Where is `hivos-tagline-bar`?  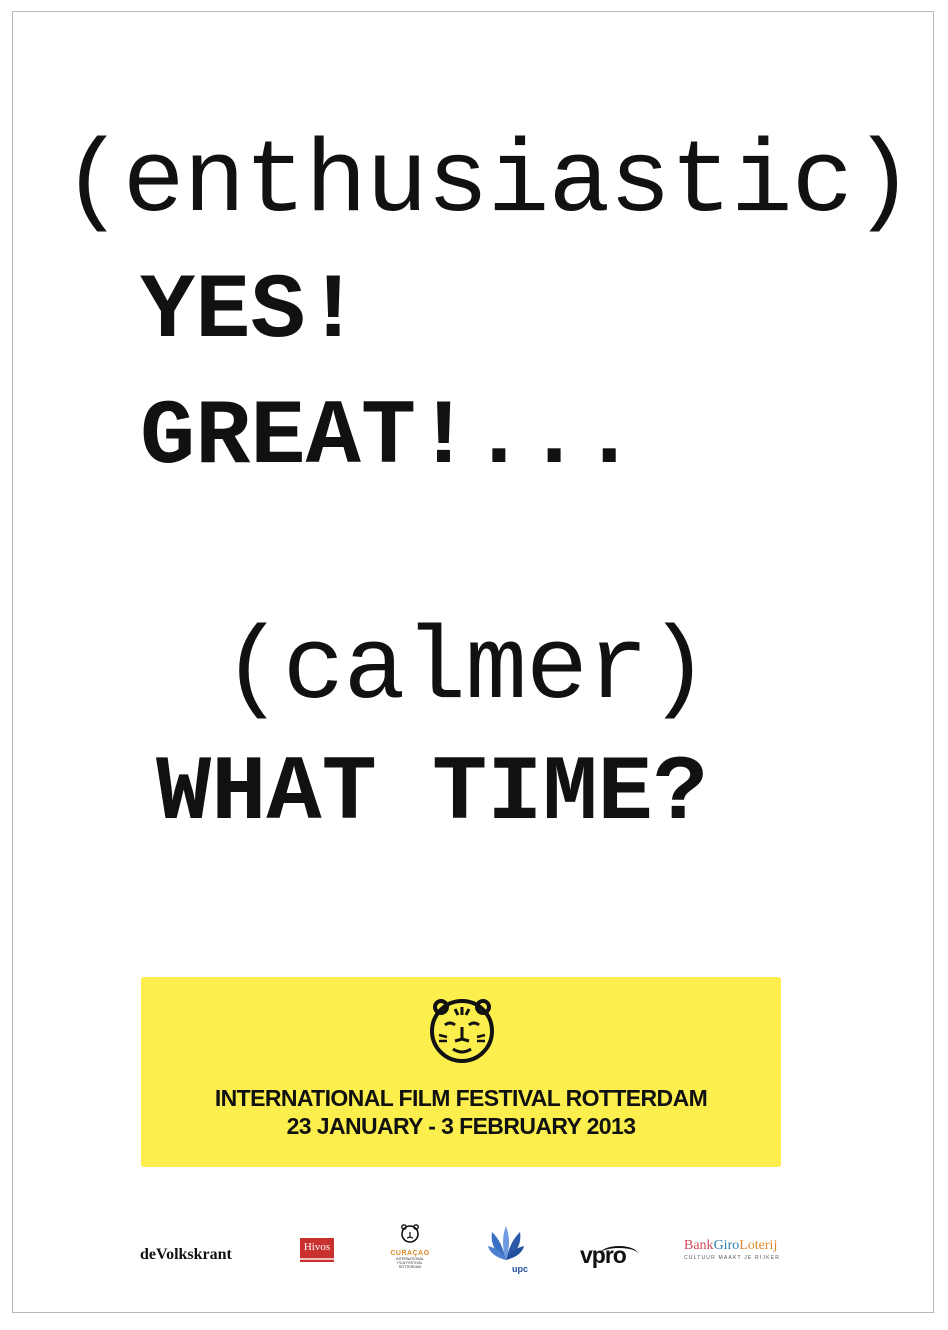 hivos-tagline-bar is located at coordinates (317, 1259).